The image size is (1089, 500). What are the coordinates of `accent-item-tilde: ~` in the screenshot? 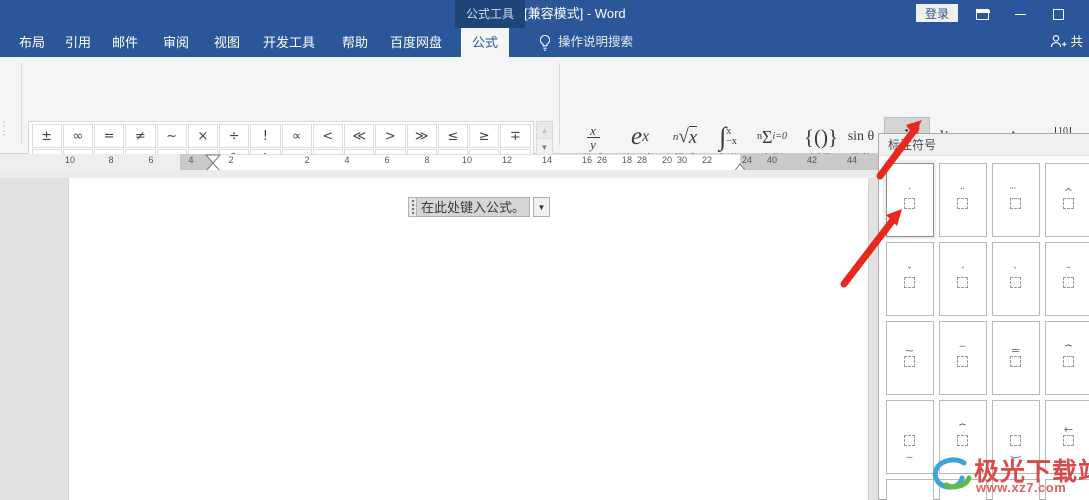 It's located at (909, 357).